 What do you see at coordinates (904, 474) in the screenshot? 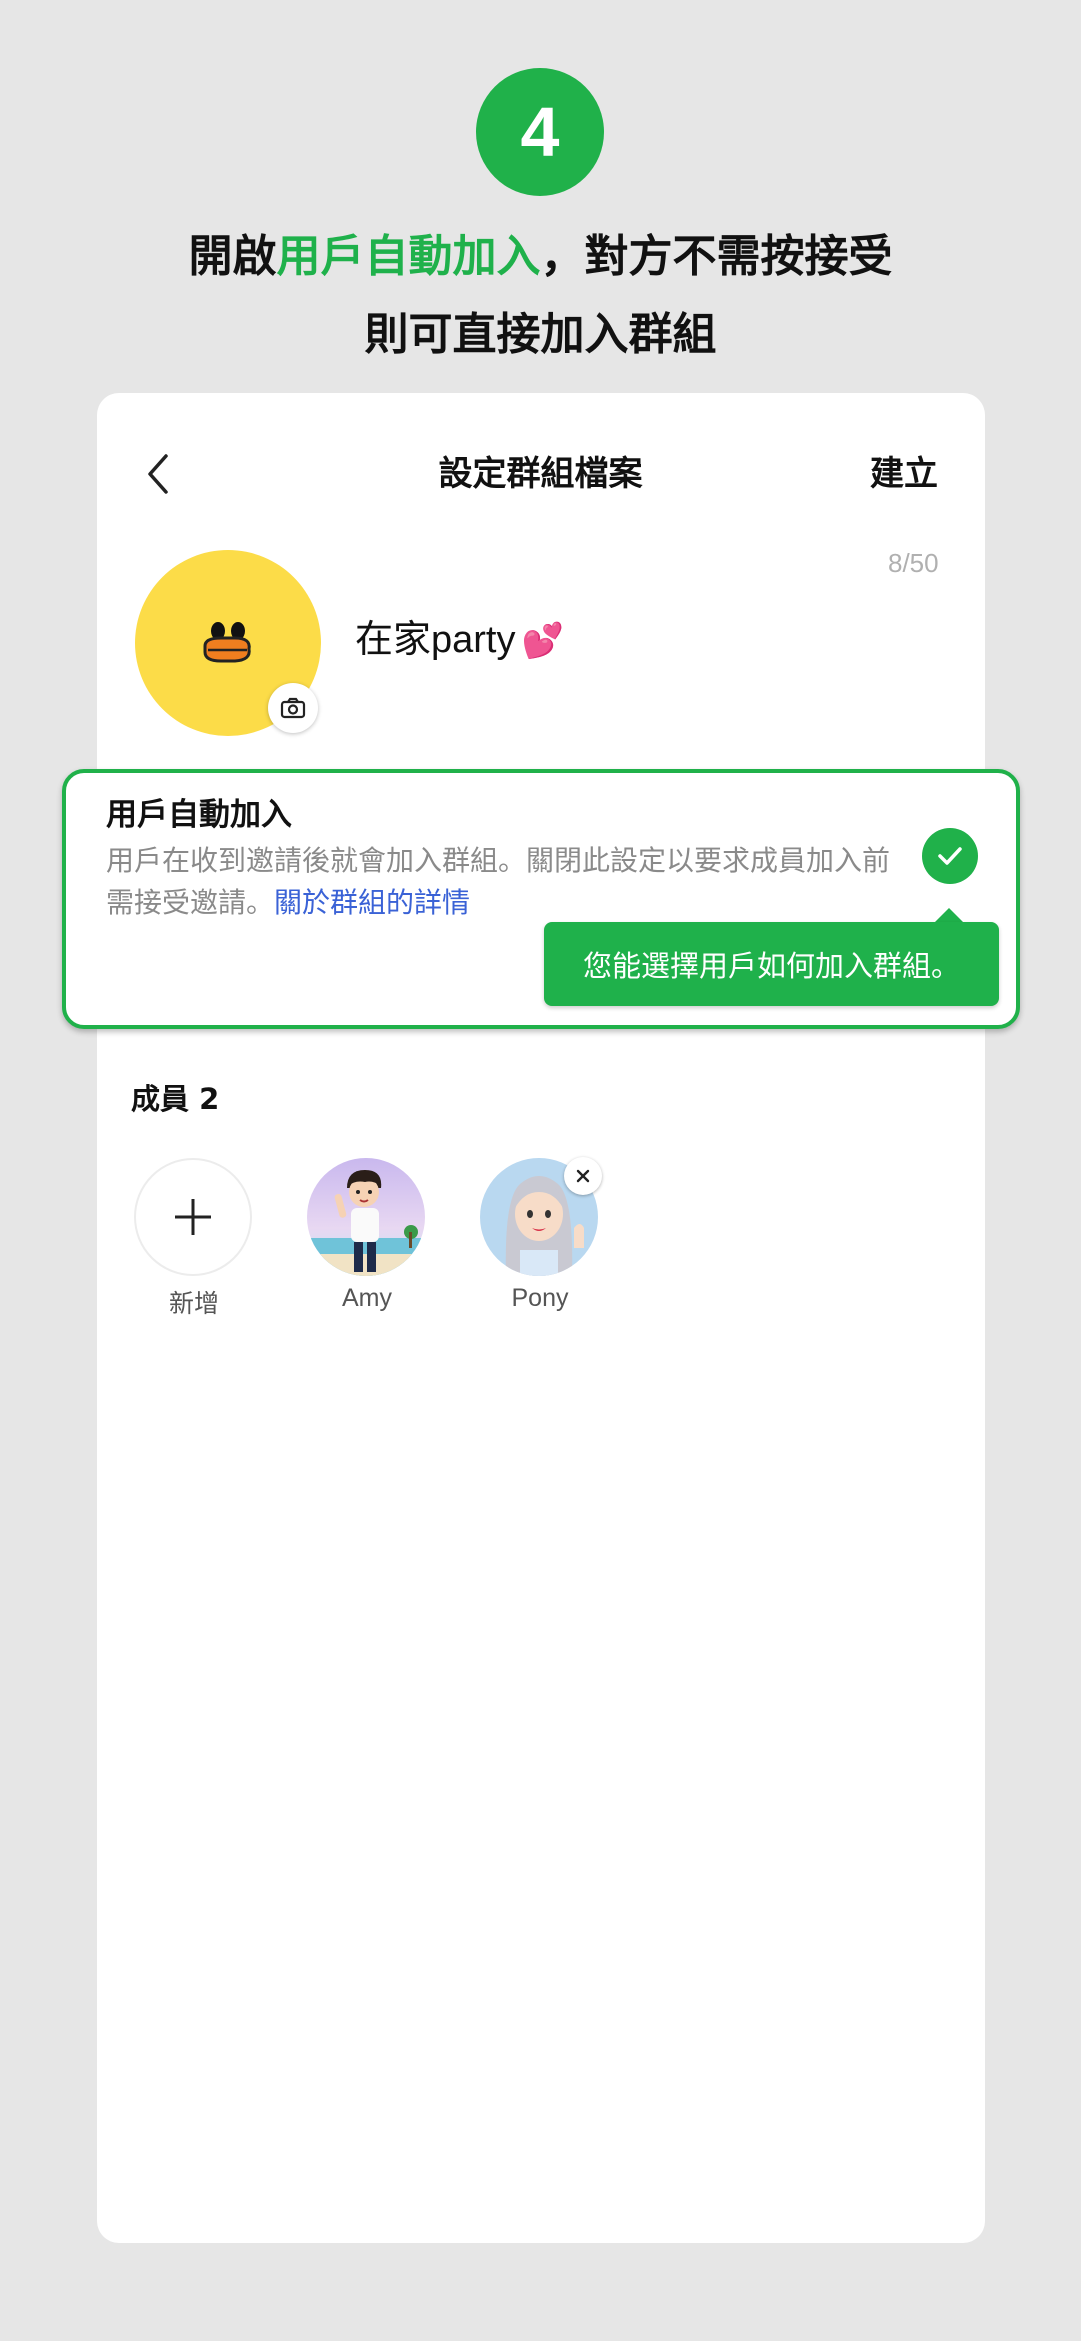
I see `create-button: 建立` at bounding box center [904, 474].